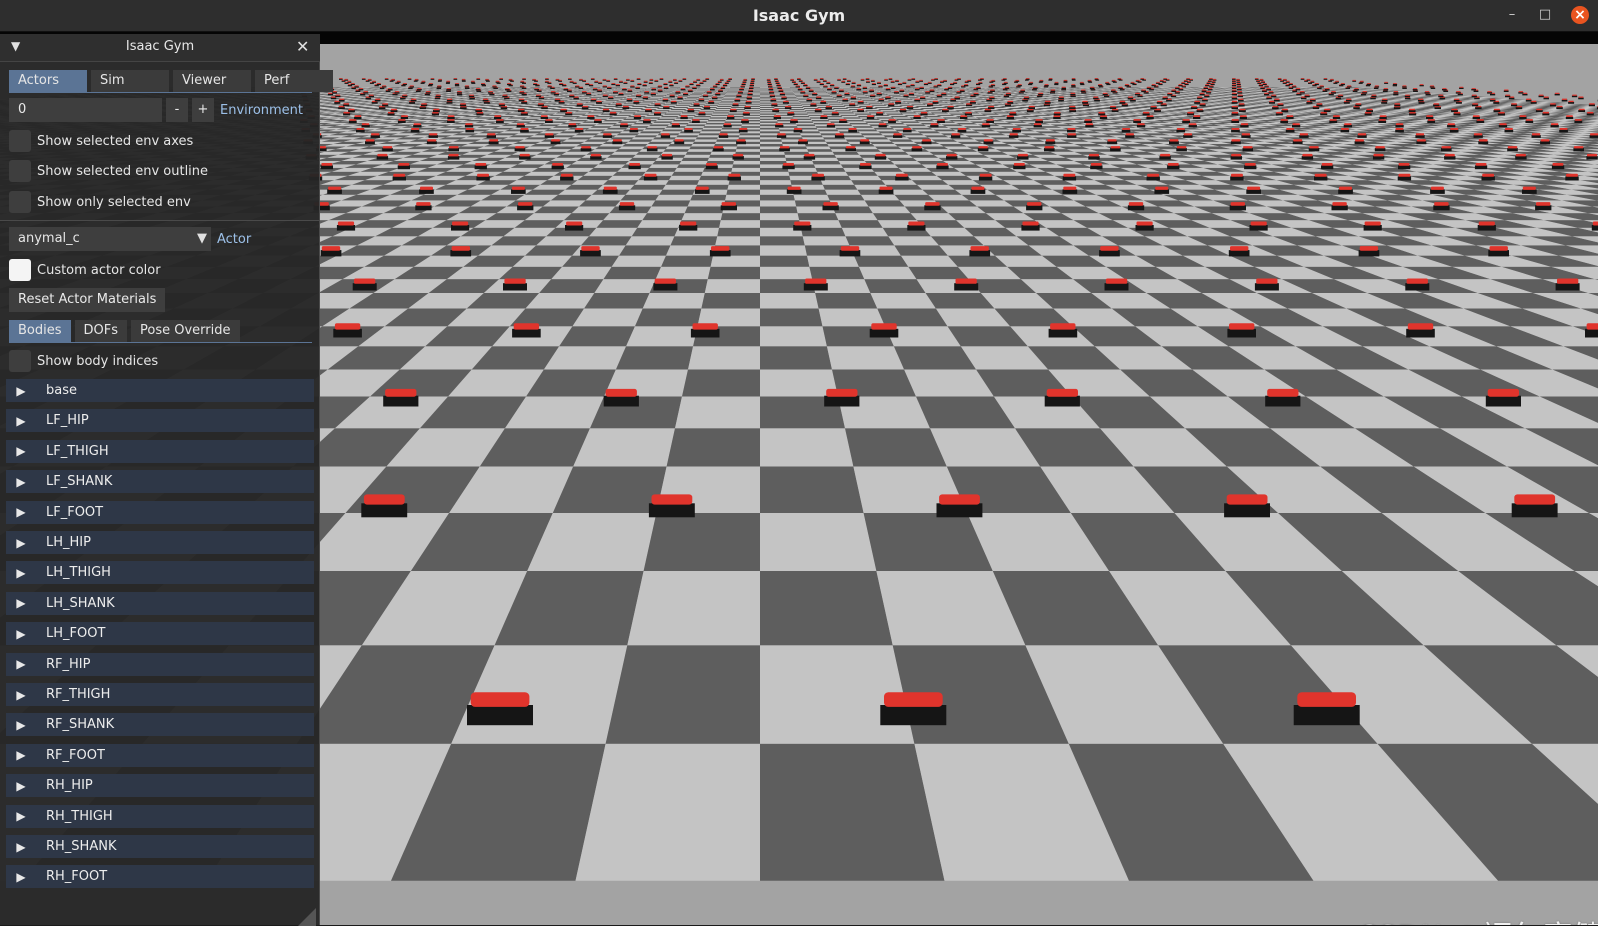 The image size is (1598, 926). What do you see at coordinates (20, 171) in the screenshot?
I see `show-env-outline-checkbox` at bounding box center [20, 171].